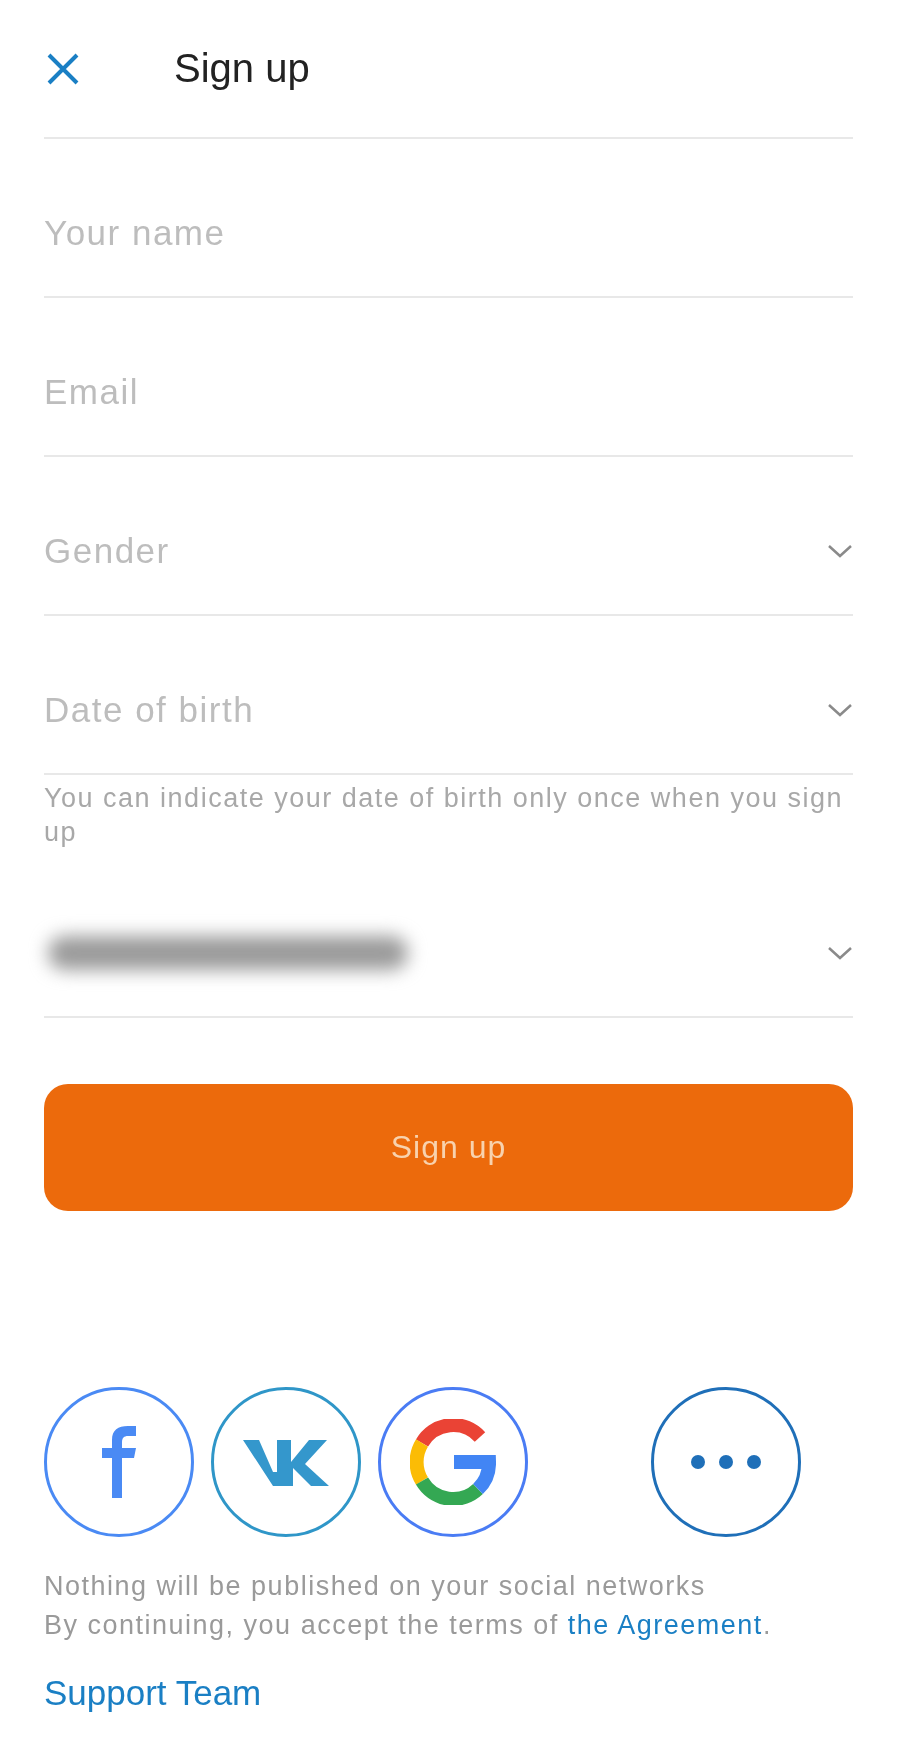 The width and height of the screenshot is (900, 1763). I want to click on input-field: Email, so click(448, 391).